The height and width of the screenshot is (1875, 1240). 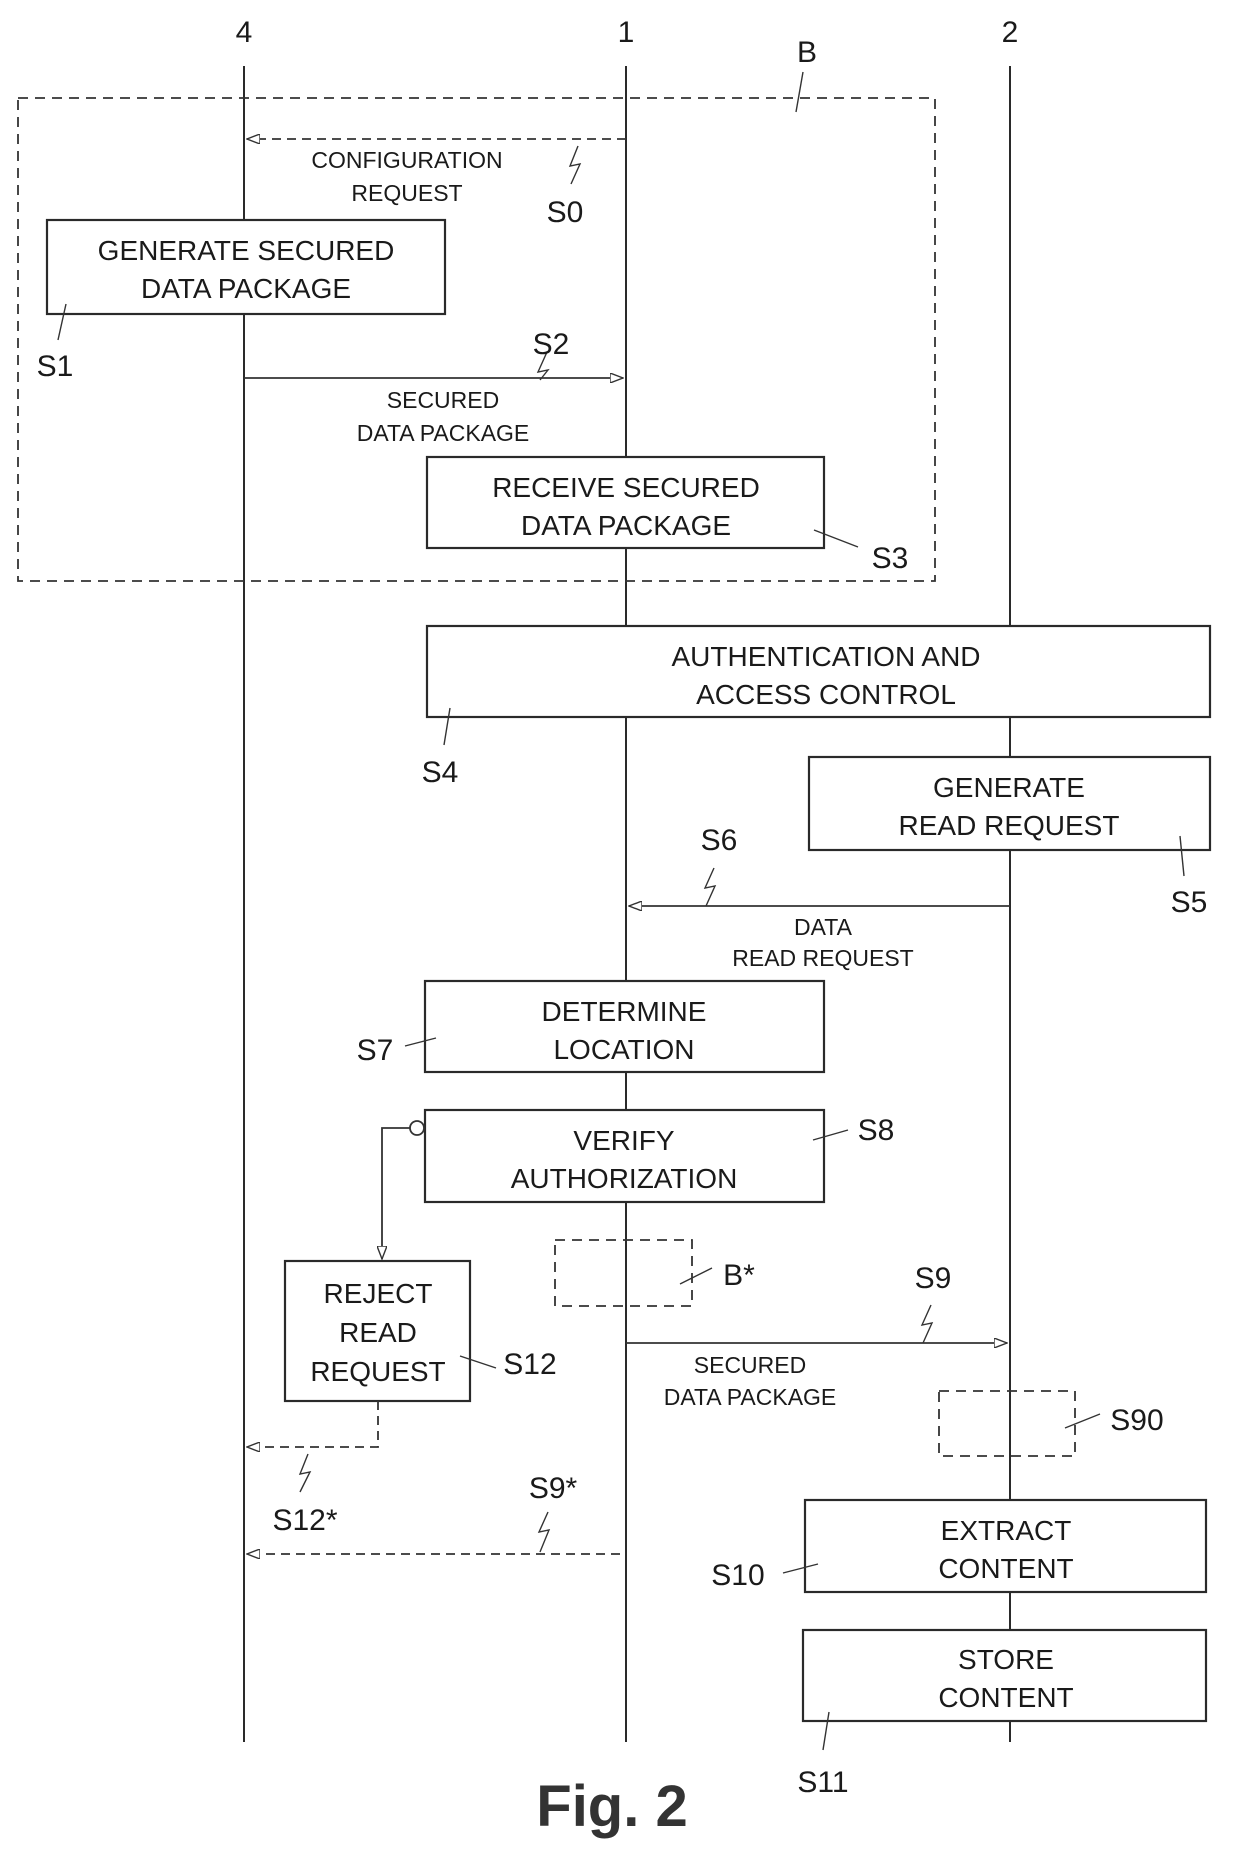 I want to click on step-s11-line2: CONTENT, so click(x=1005, y=1697).